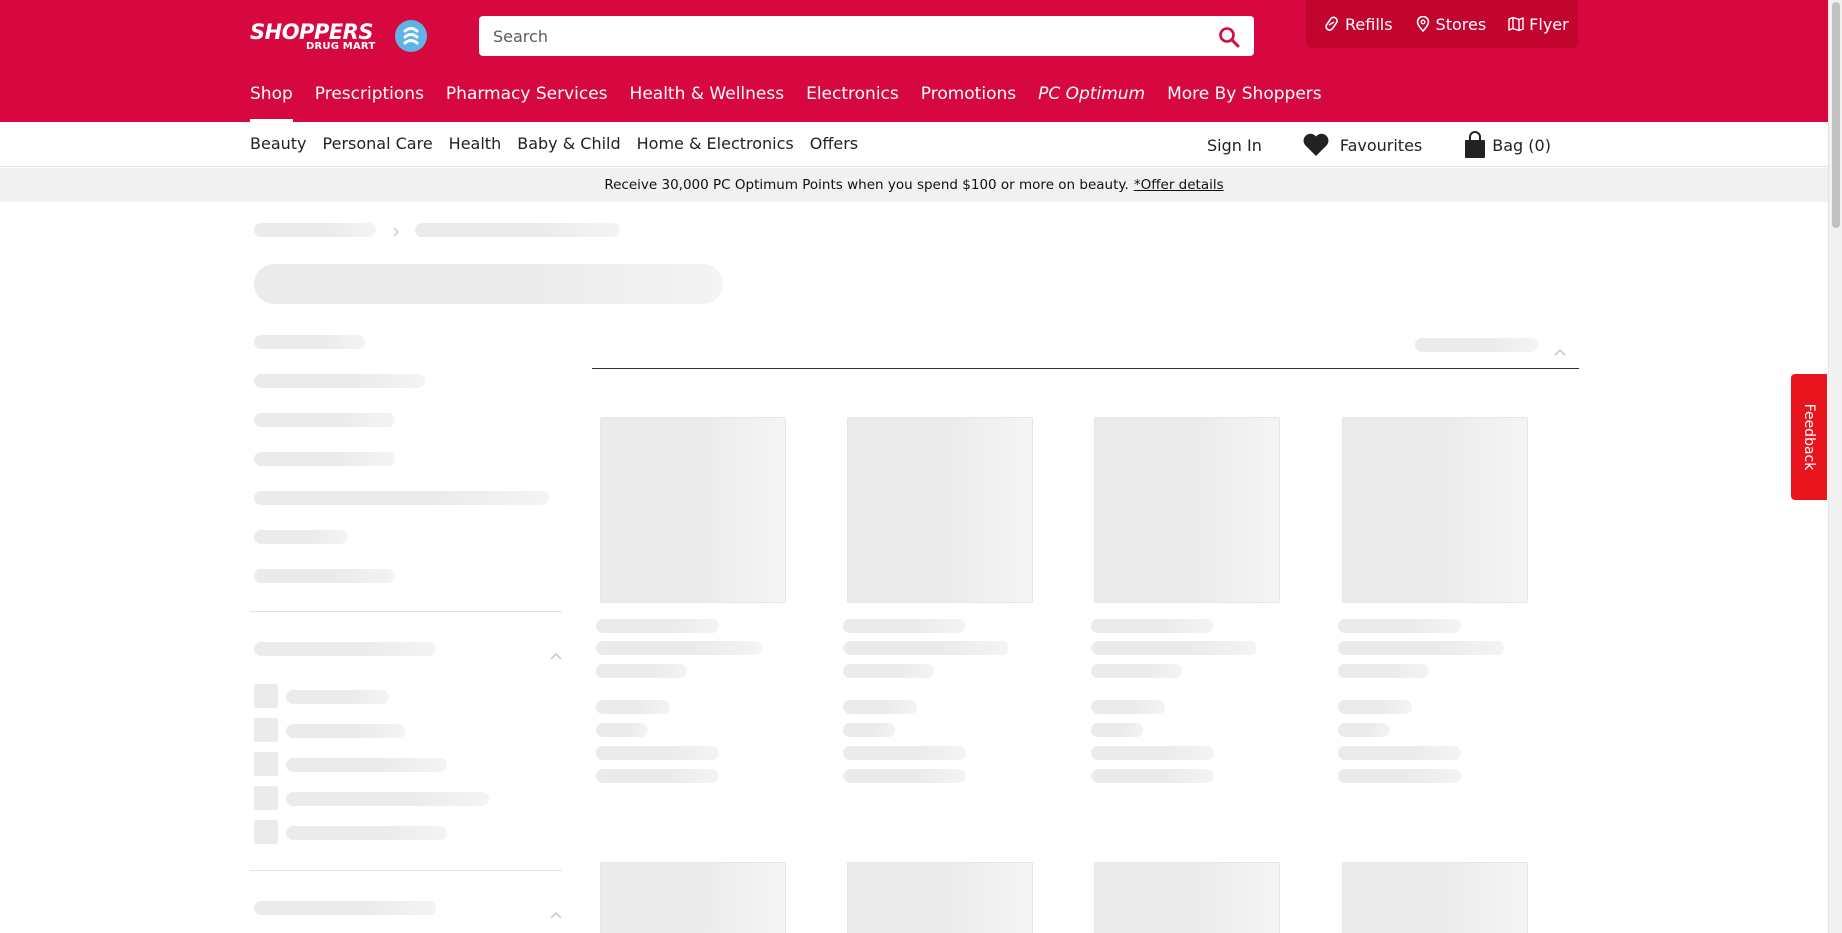 The width and height of the screenshot is (1842, 933). Describe the element at coordinates (278, 143) in the screenshot. I see `category-beauty: Beauty` at that location.